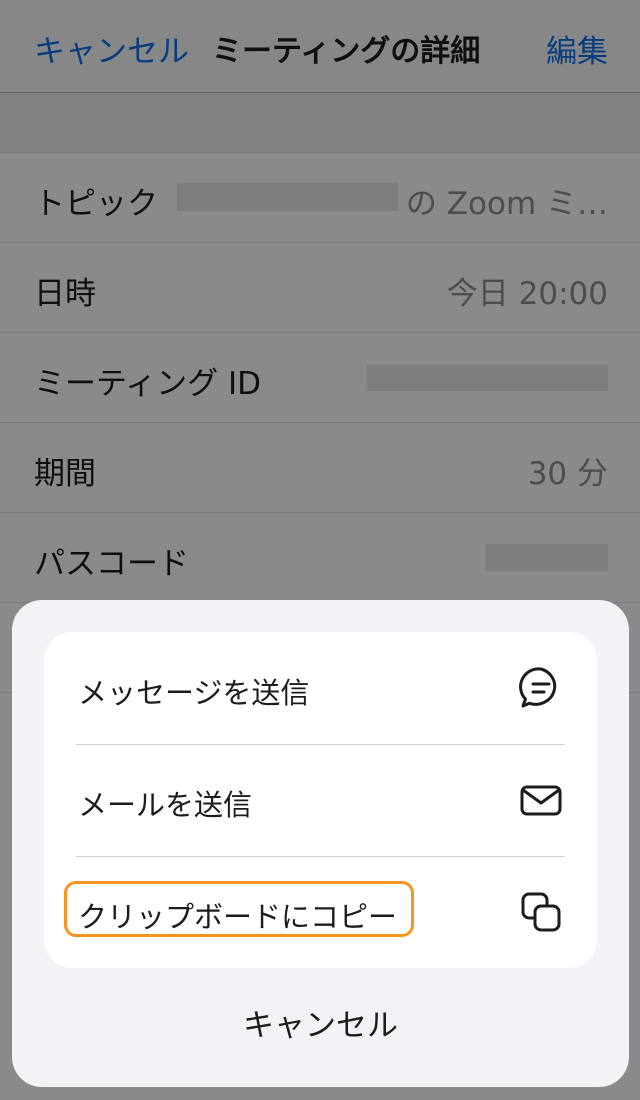  What do you see at coordinates (165, 805) in the screenshot?
I see `send-email-label: メールを送信` at bounding box center [165, 805].